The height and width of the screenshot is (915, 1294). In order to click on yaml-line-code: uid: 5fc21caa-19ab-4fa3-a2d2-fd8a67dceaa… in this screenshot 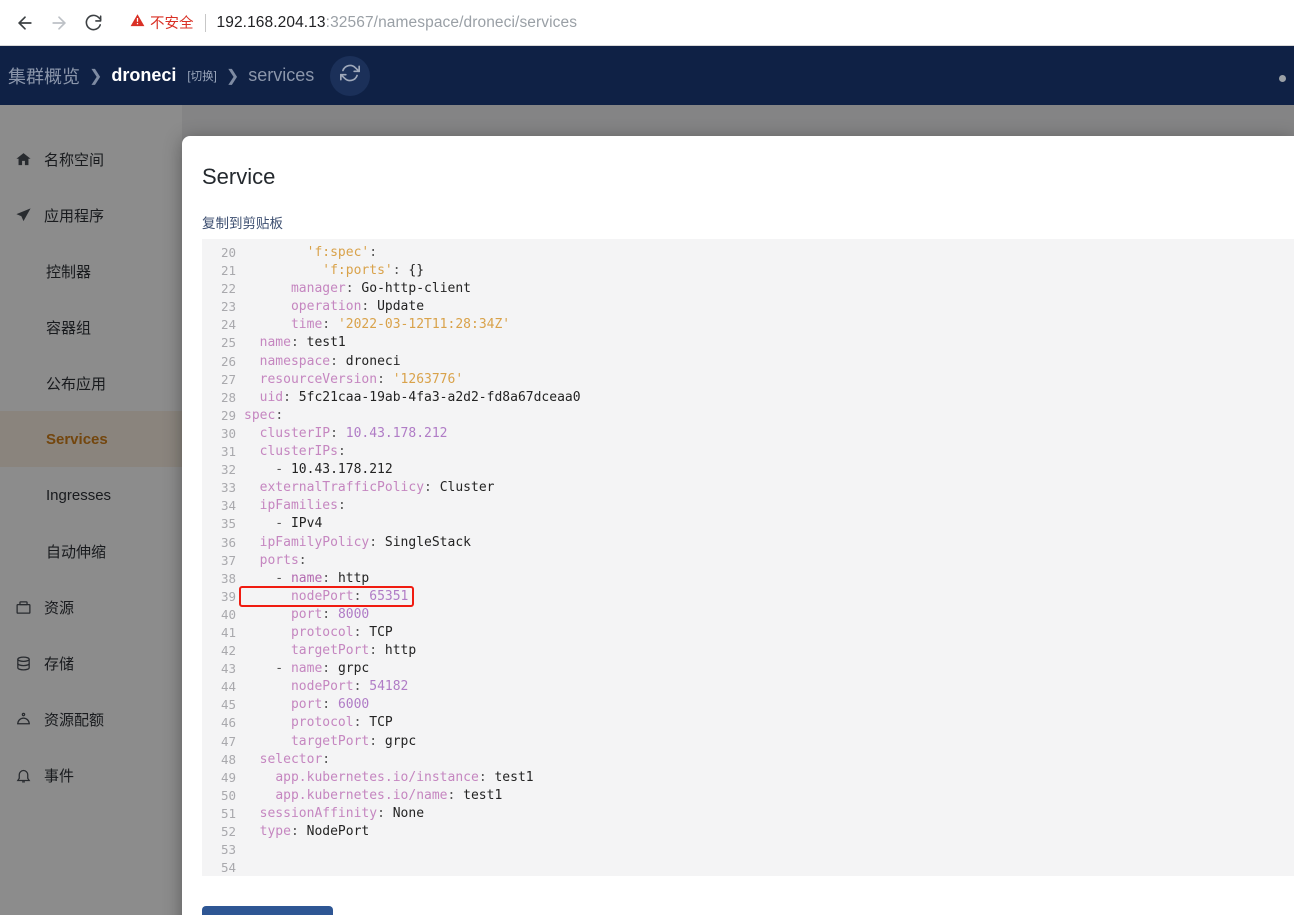, I will do `click(420, 397)`.